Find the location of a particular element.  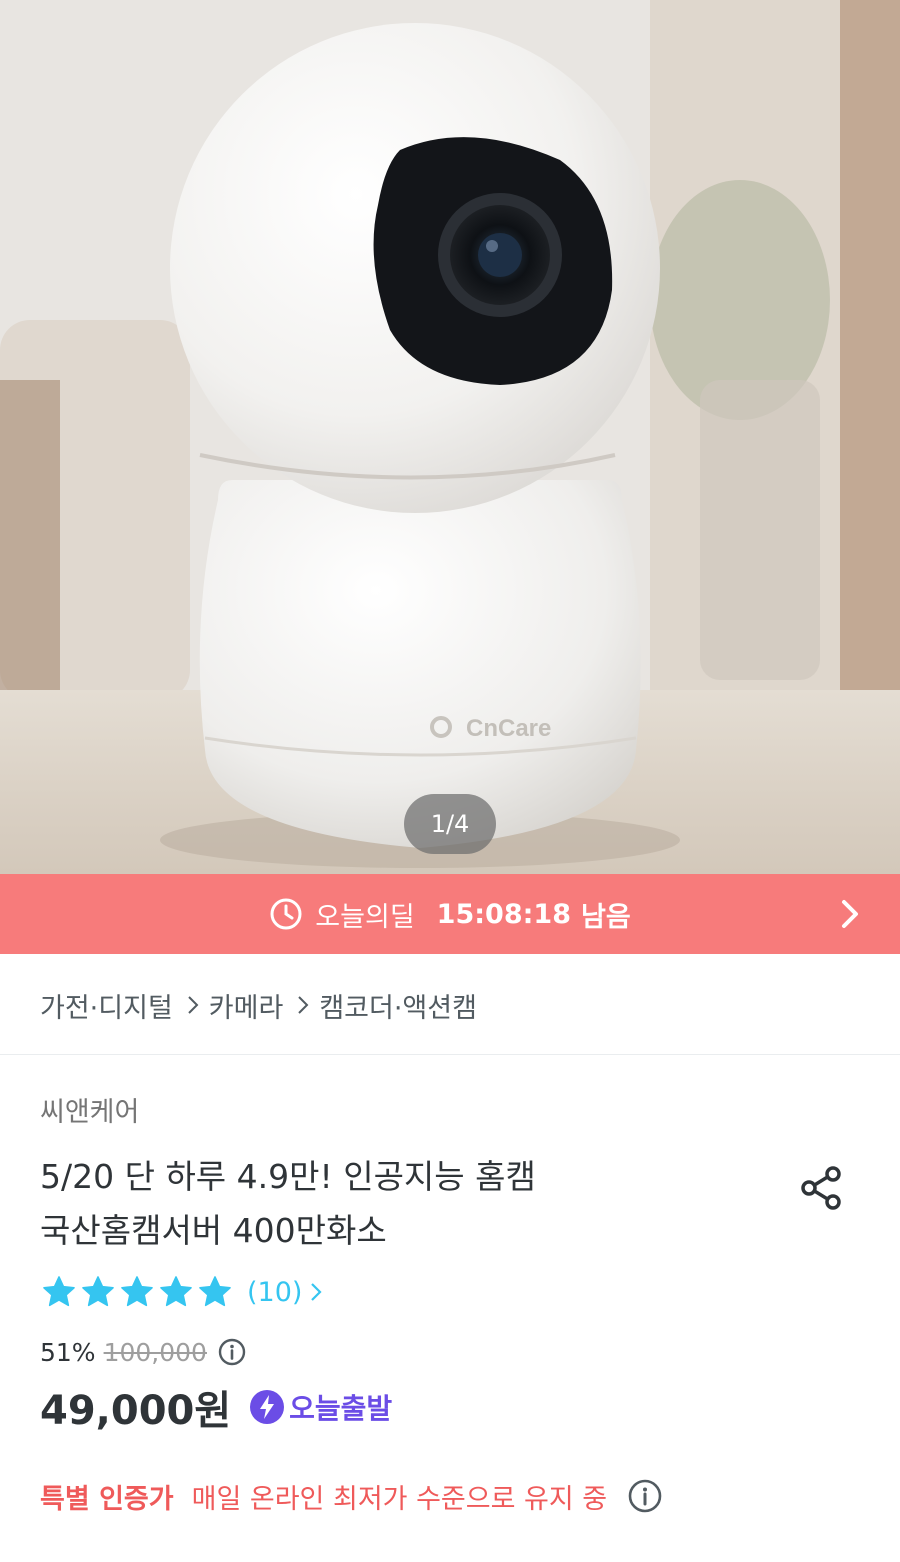

lightning-icon is located at coordinates (267, 1407).